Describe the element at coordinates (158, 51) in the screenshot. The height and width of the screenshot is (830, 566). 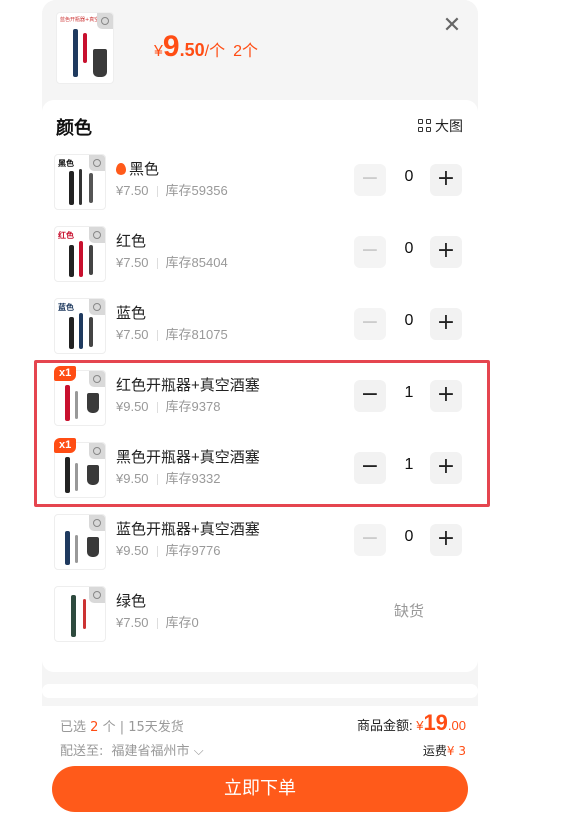
I see `currency-symbol: ¥` at that location.